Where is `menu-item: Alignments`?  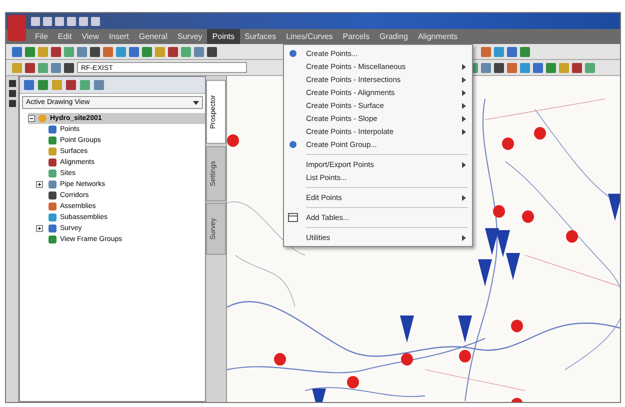 menu-item: Alignments is located at coordinates (437, 36).